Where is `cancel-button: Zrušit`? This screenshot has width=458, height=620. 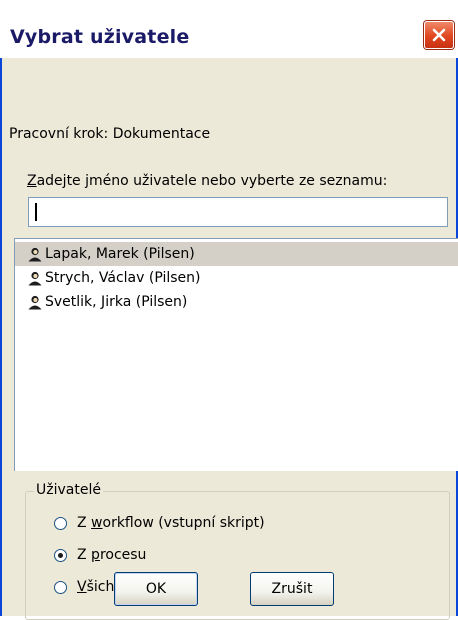
cancel-button: Zrušit is located at coordinates (292, 589).